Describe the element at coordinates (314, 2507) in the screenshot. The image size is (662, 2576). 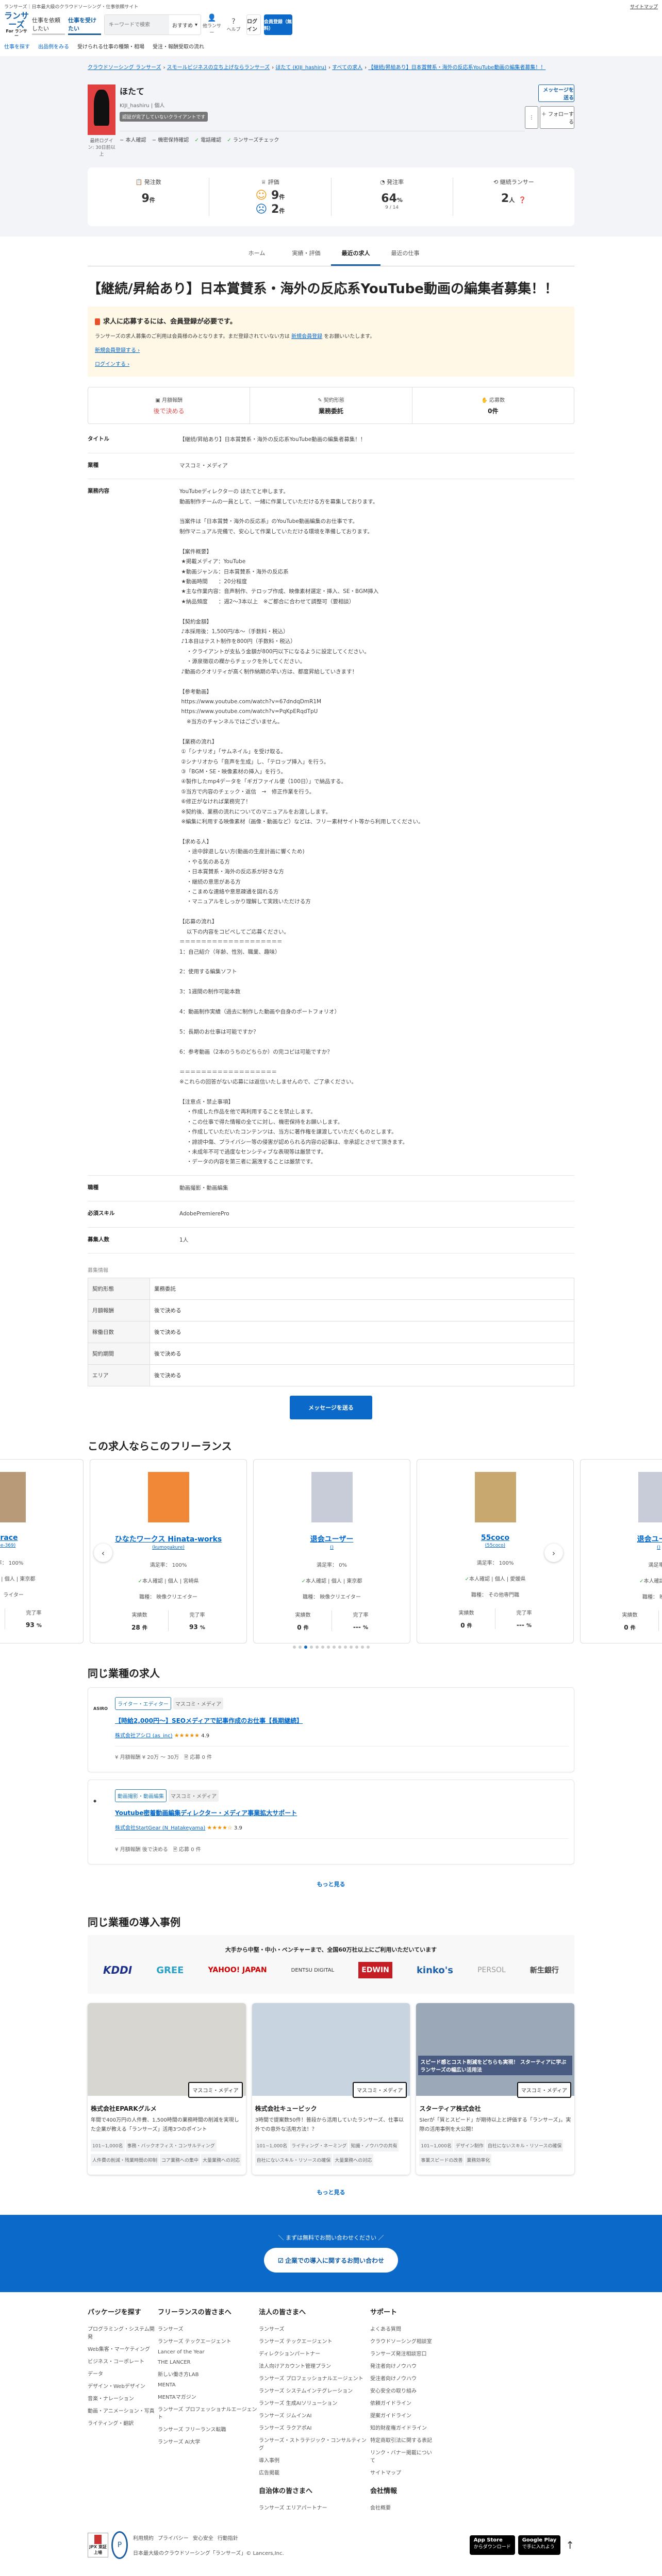
I see `footer-link: ランサーズ エリアパートナー` at that location.